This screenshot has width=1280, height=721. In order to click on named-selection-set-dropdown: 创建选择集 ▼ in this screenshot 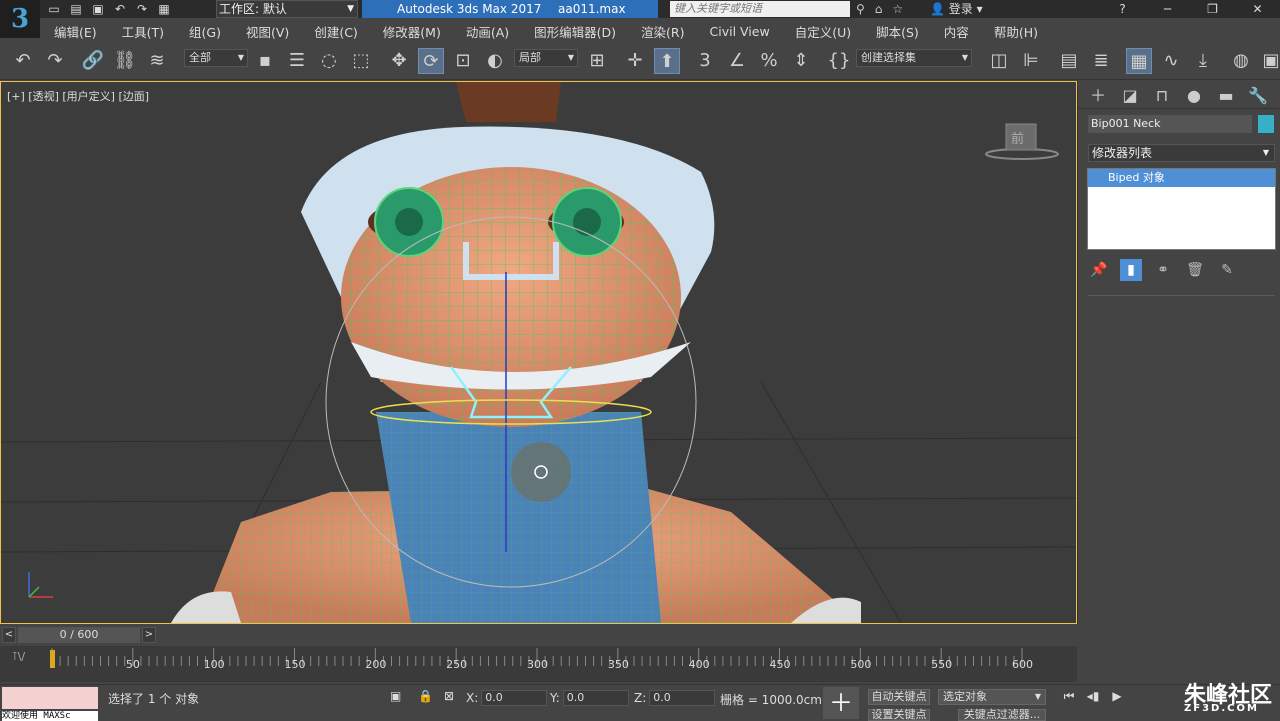, I will do `click(914, 58)`.